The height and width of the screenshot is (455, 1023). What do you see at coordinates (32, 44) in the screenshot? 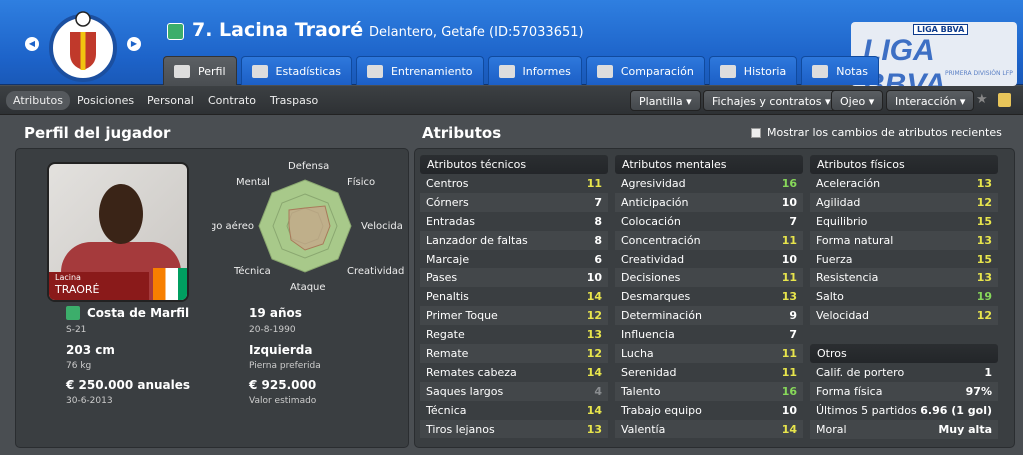
I see `back-arrow-icon: ◀` at bounding box center [32, 44].